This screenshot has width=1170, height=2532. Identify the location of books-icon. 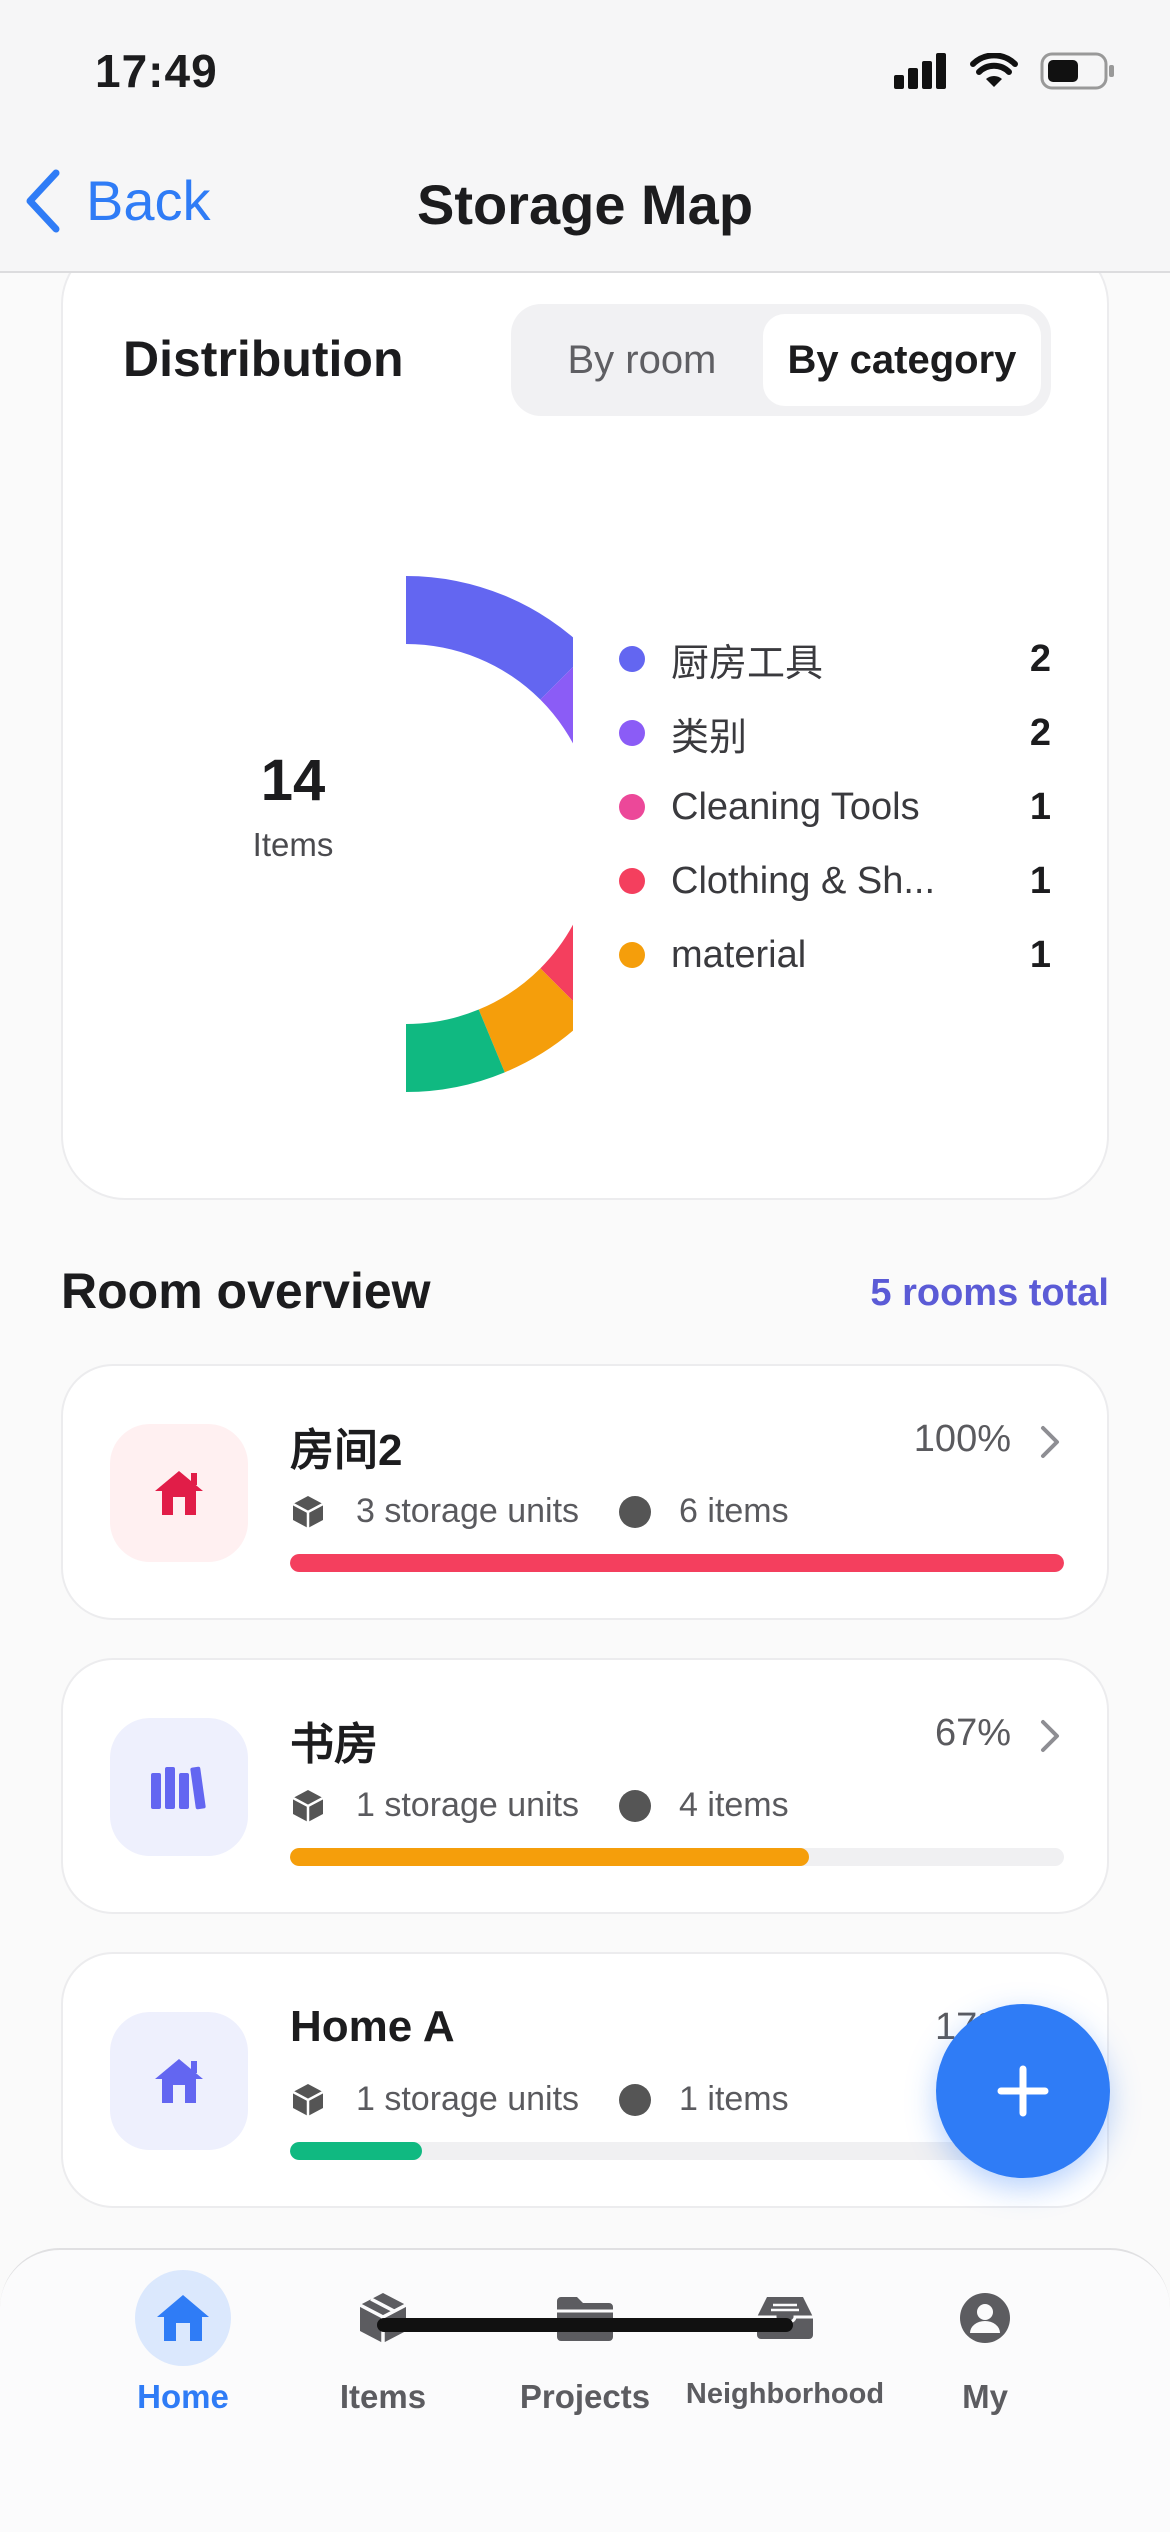
(178, 1788).